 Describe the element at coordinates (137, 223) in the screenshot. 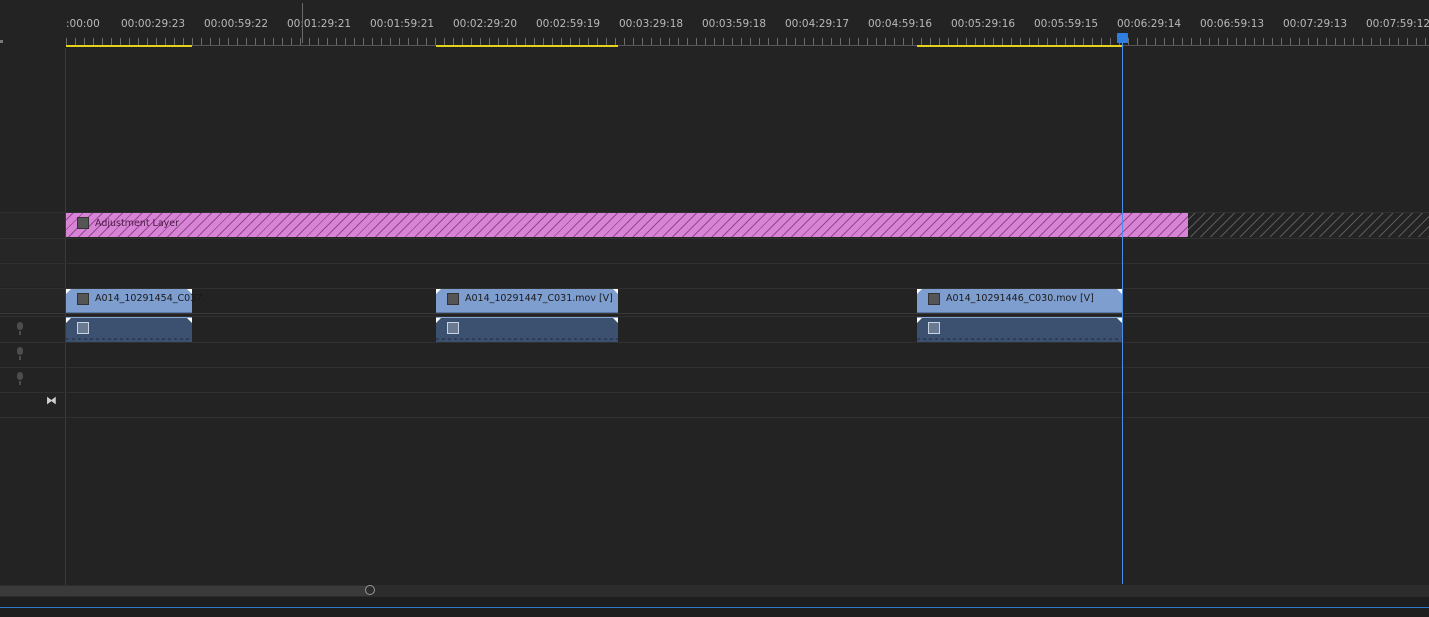

I see `clip-label: Adjustment Layer` at that location.